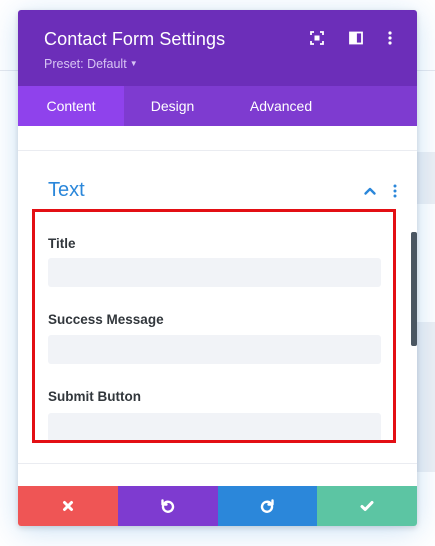 This screenshot has height=546, width=435. I want to click on fullscreen-icon, so click(317, 38).